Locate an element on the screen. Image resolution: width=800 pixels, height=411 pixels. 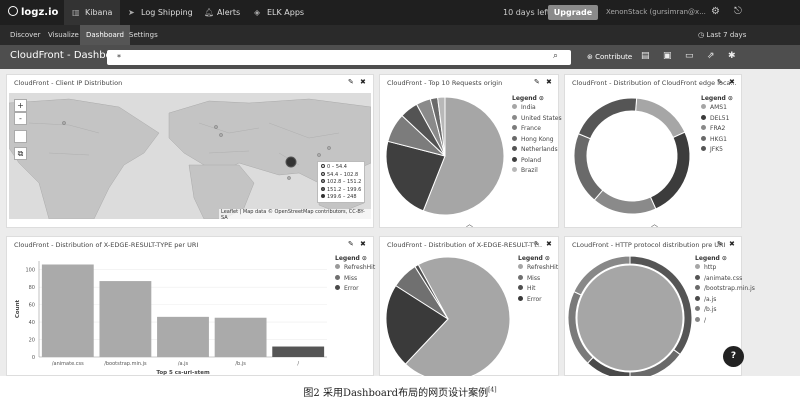
legend-item: Poland is located at coordinates (537, 162).